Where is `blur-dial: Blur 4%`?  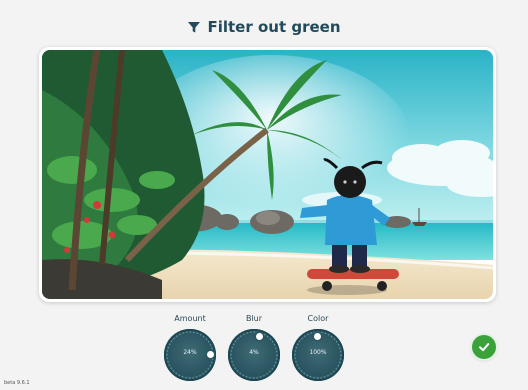 blur-dial: Blur 4% is located at coordinates (254, 347).